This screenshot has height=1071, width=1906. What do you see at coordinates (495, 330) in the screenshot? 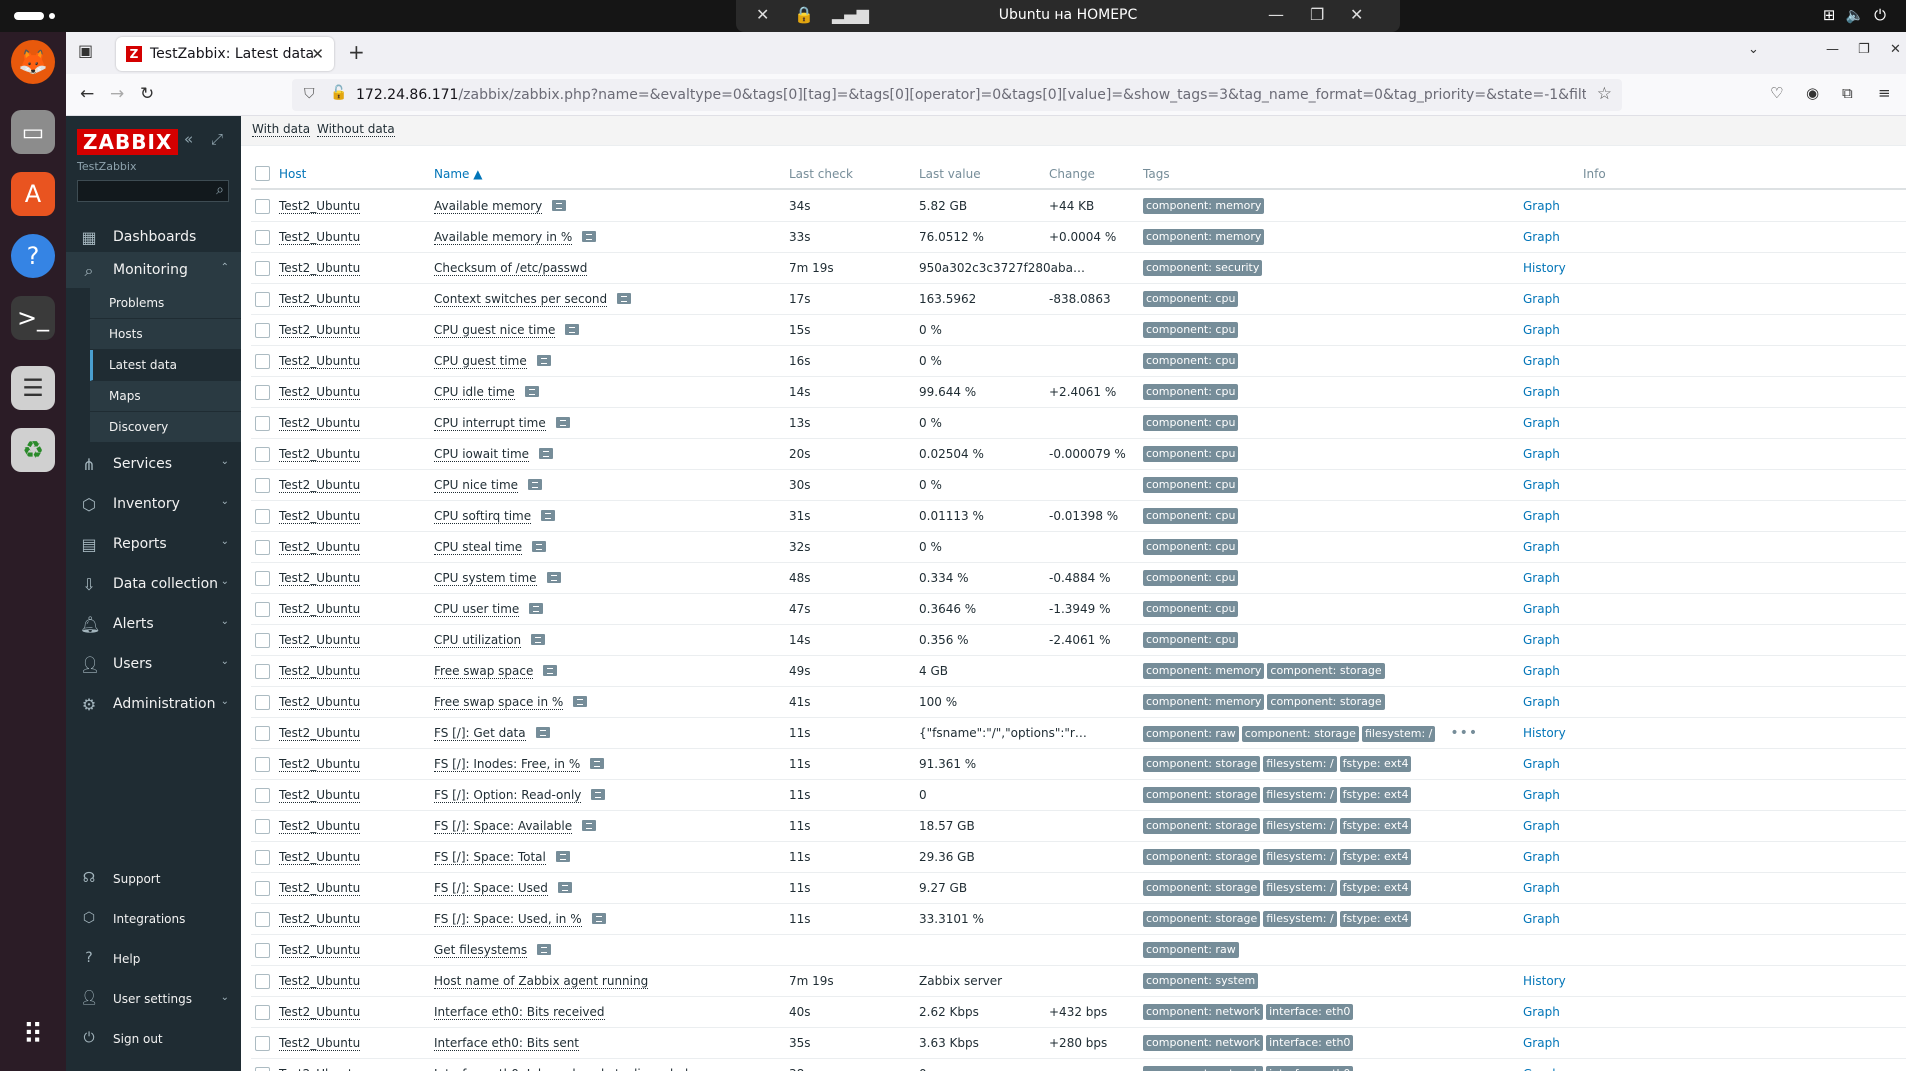
I see `item-name-link: CPU guest nice time` at bounding box center [495, 330].